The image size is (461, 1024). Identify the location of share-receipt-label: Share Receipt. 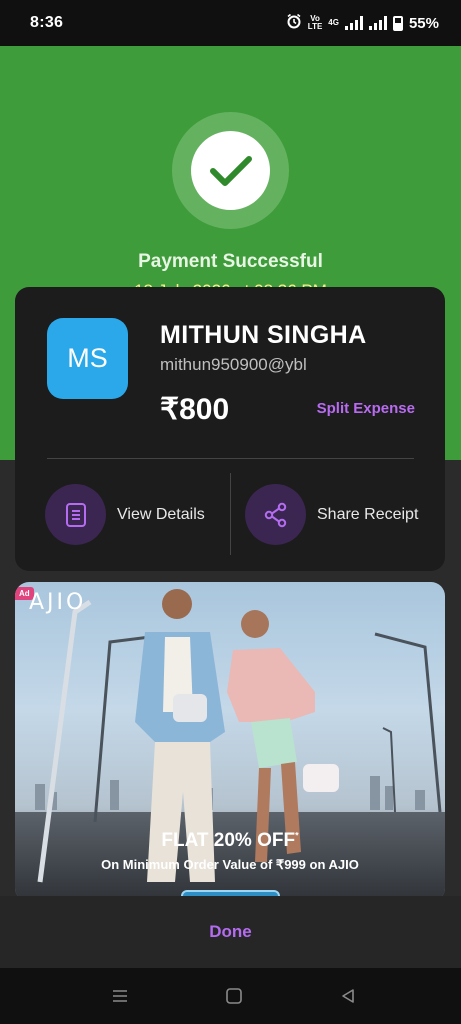
(368, 514).